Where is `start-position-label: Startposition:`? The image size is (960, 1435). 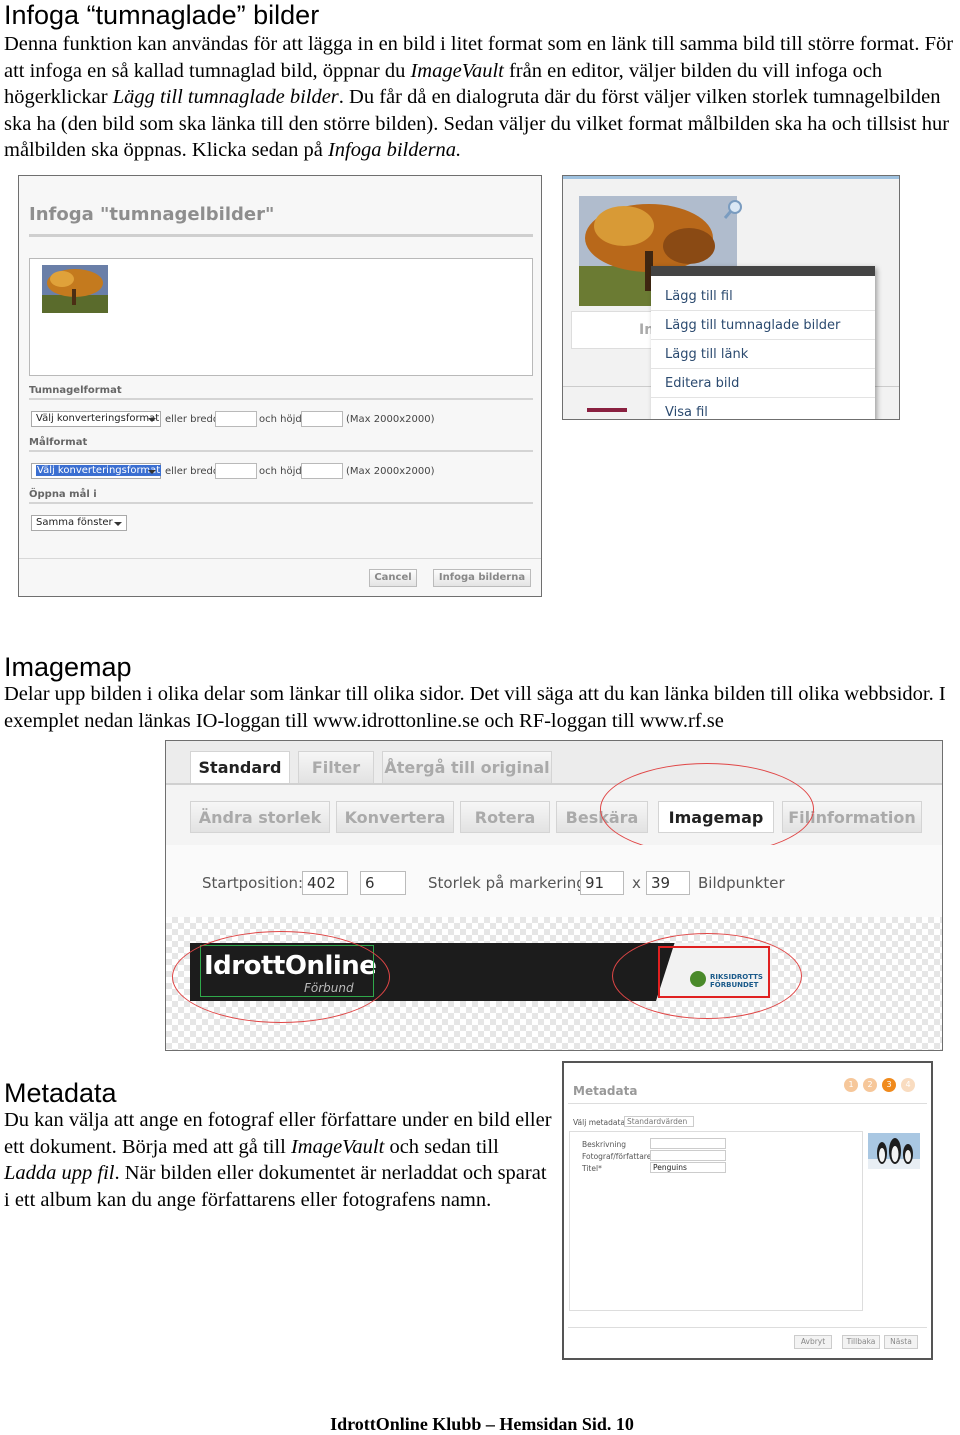
start-position-label: Startposition: is located at coordinates (253, 883).